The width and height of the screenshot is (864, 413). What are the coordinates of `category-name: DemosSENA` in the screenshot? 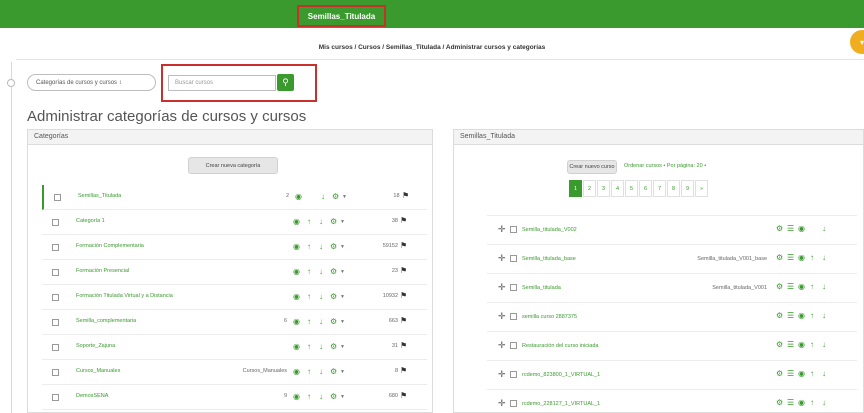 It's located at (92, 396).